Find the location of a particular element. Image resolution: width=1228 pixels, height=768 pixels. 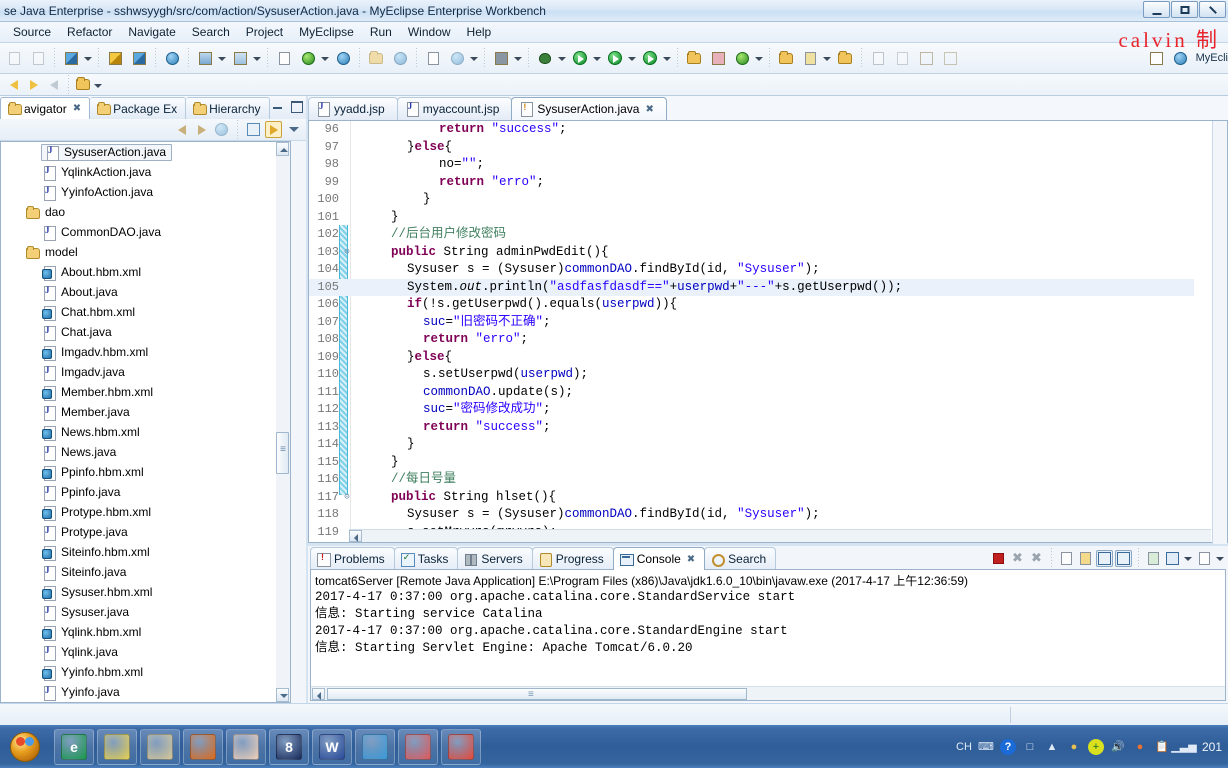

display-selected-console-icon is located at coordinates (1172, 558).